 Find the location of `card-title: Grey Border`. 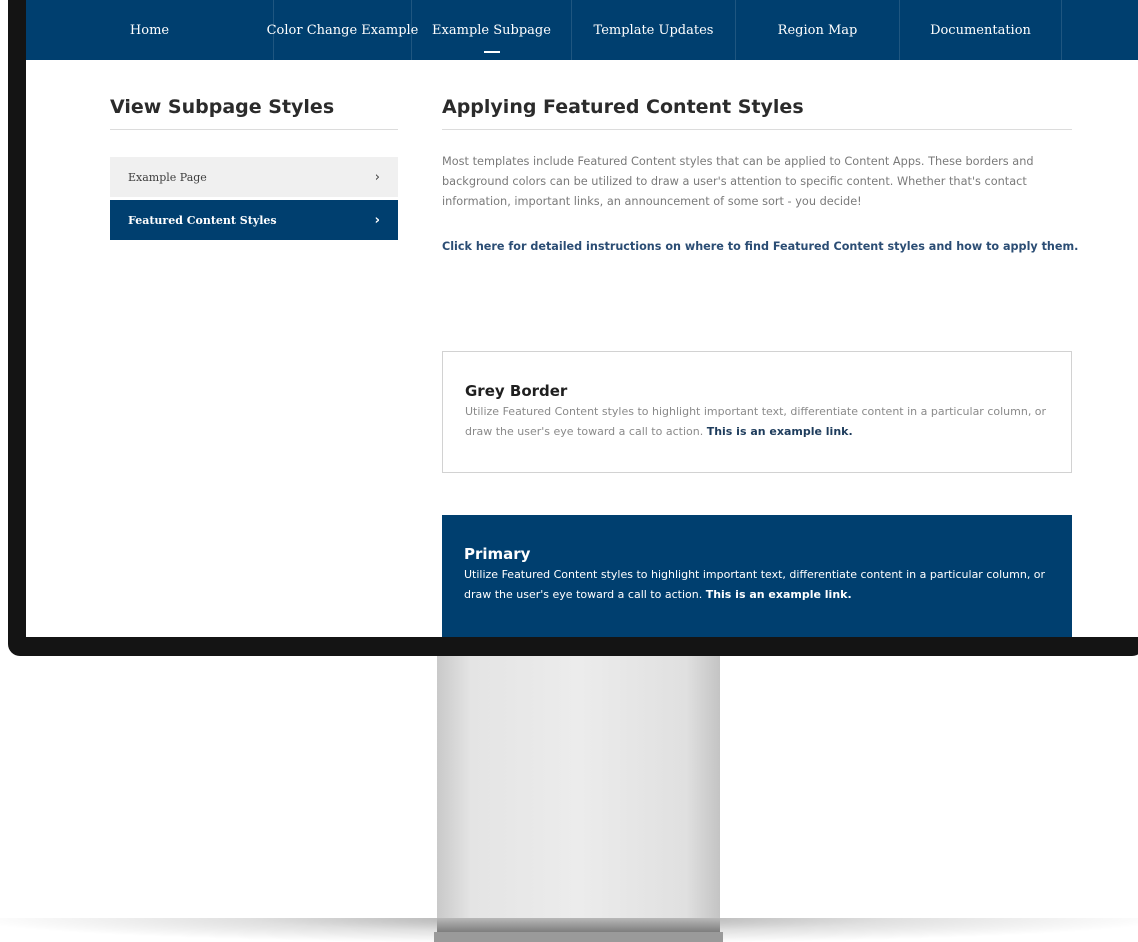

card-title: Grey Border is located at coordinates (516, 391).